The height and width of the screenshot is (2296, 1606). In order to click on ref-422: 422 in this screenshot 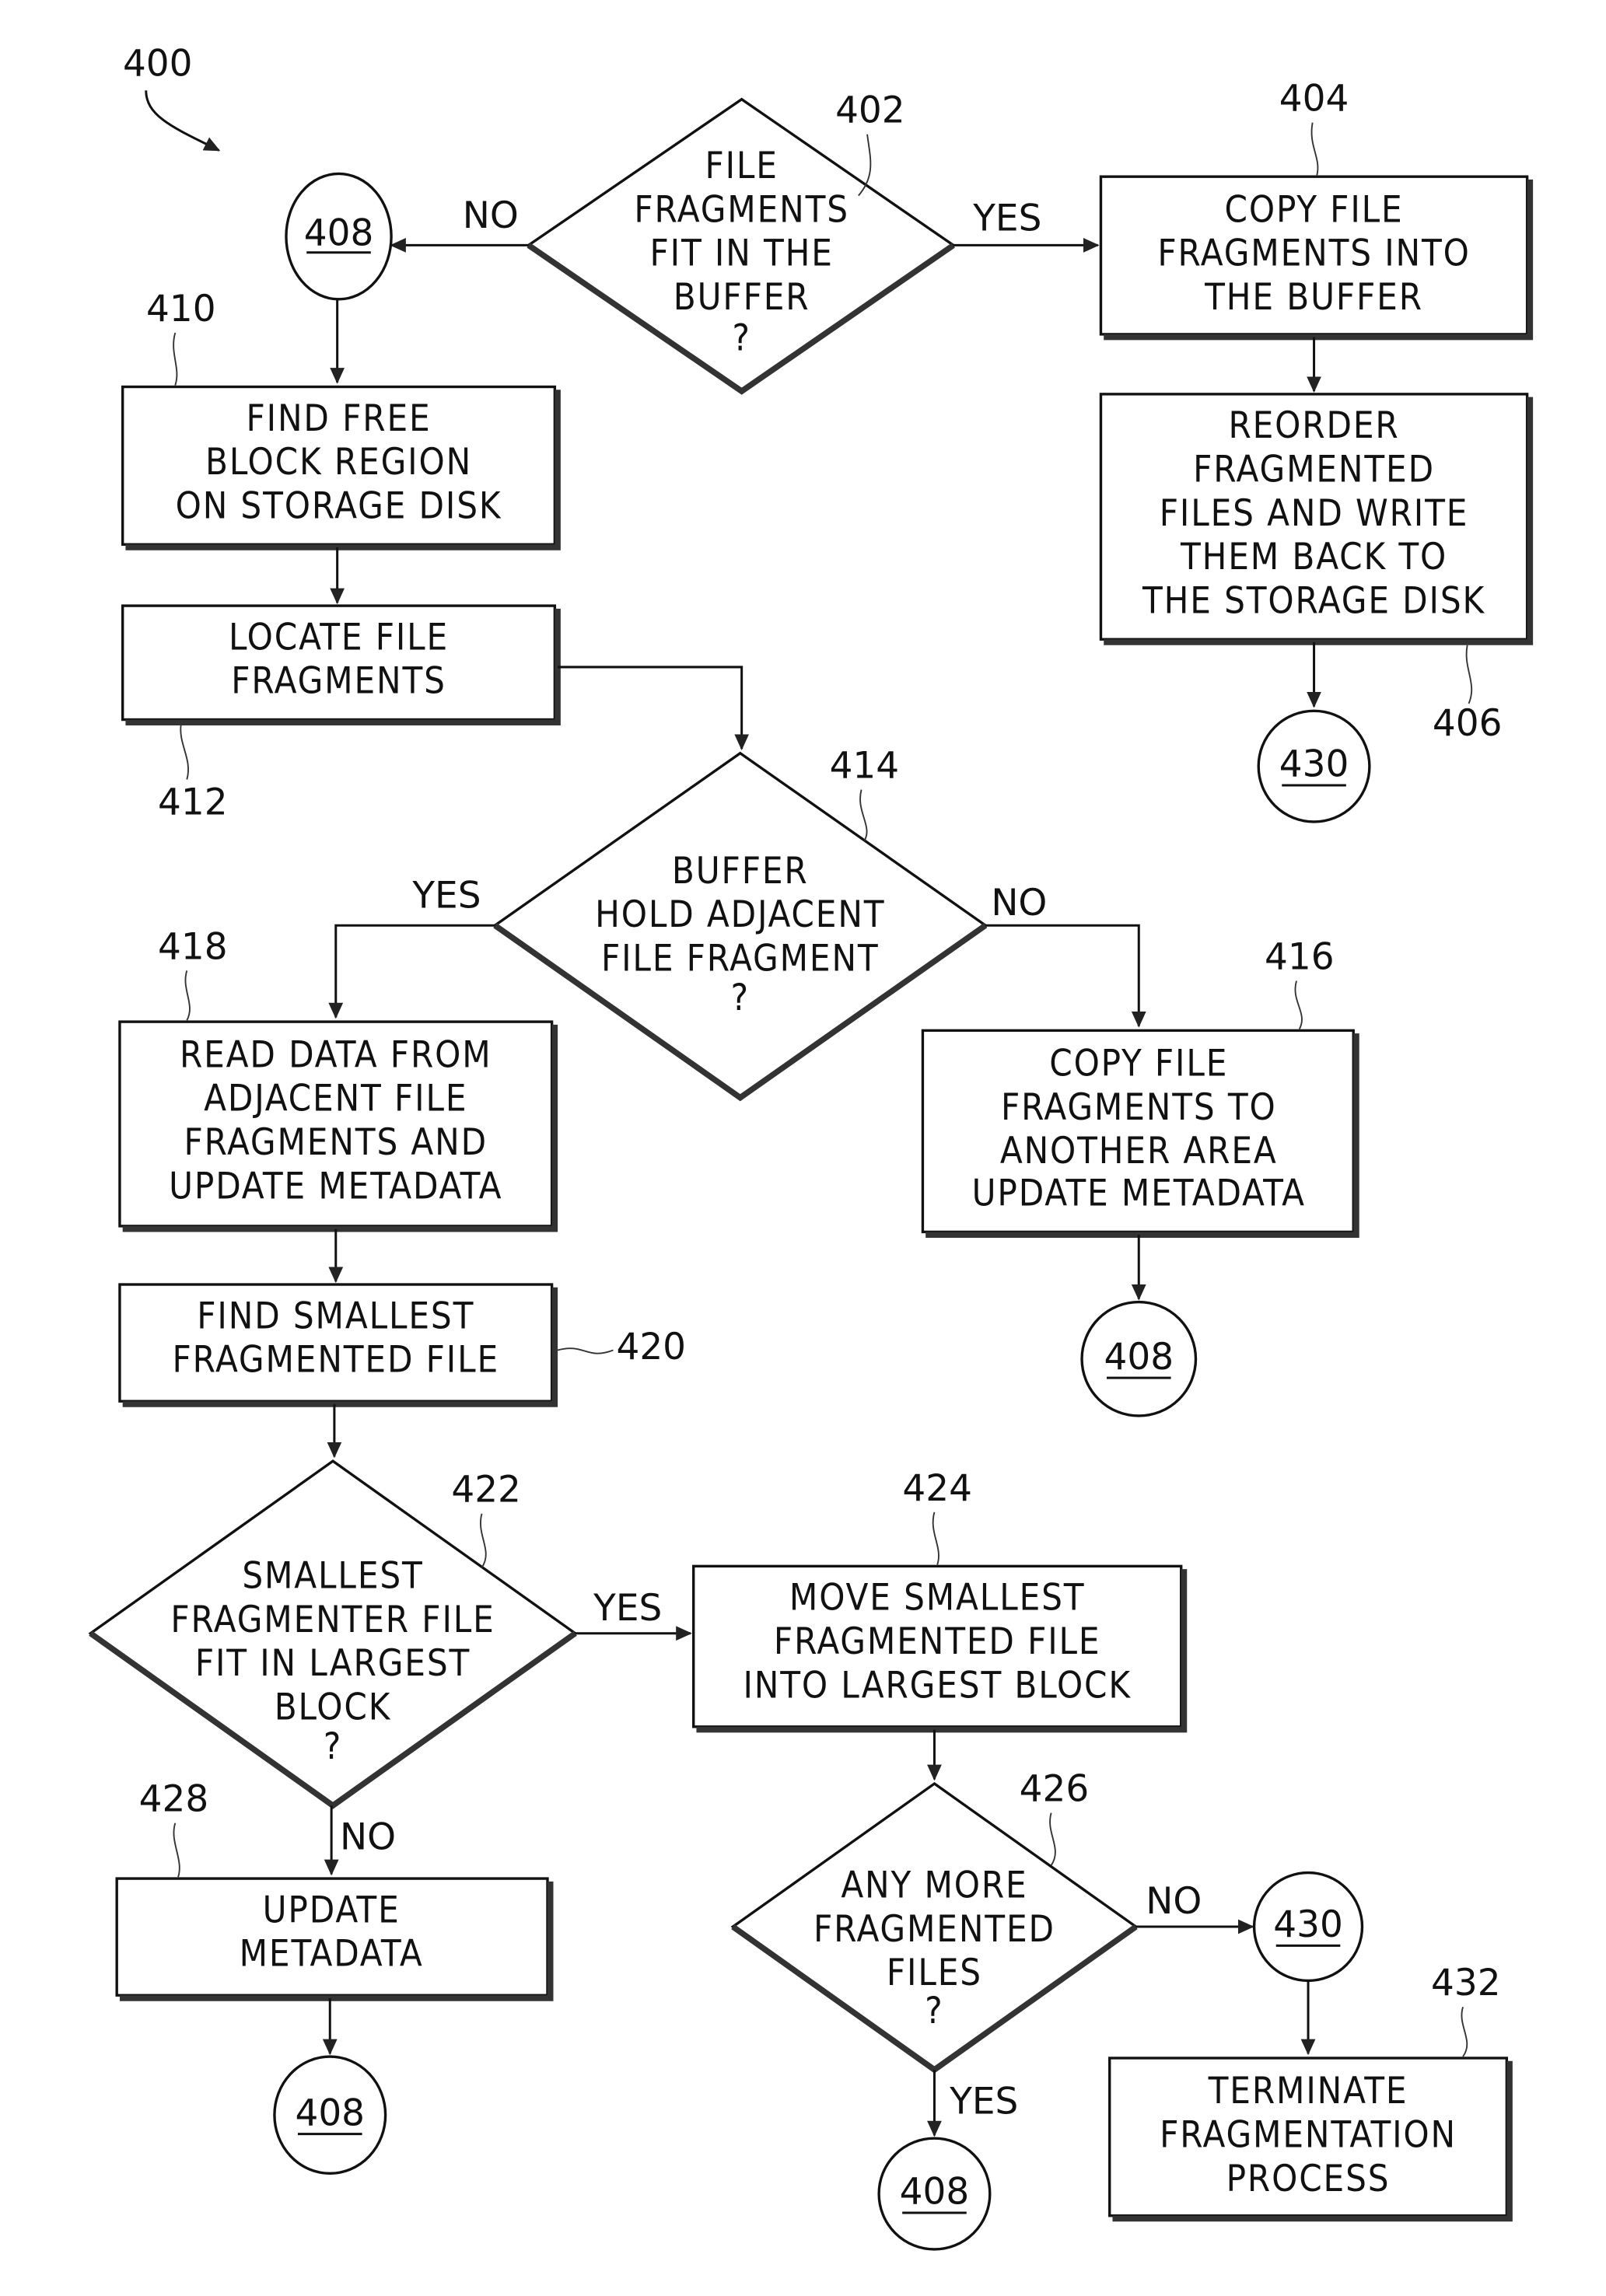, I will do `click(486, 1490)`.